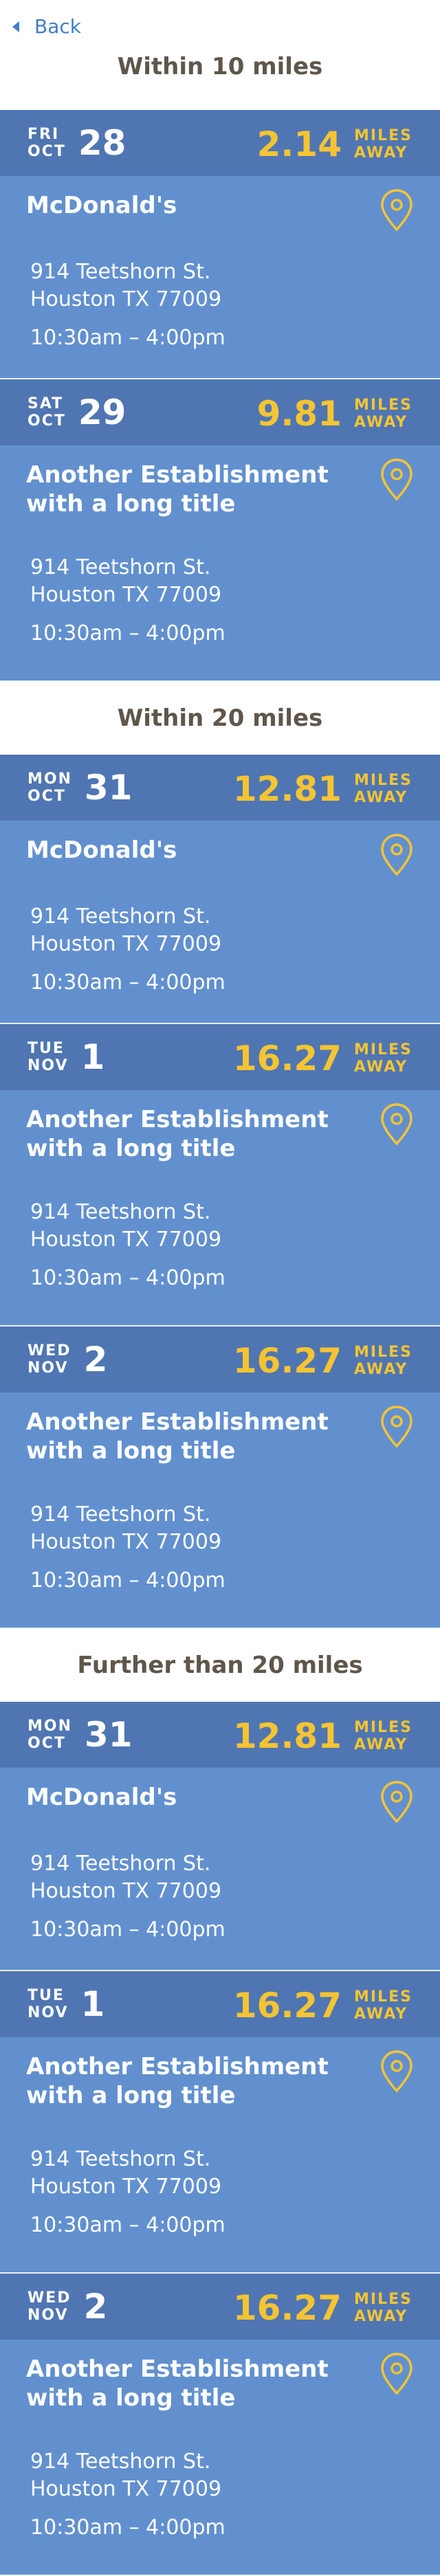 The width and height of the screenshot is (440, 2576). Describe the element at coordinates (46, 26) in the screenshot. I see `back-button: Back` at that location.